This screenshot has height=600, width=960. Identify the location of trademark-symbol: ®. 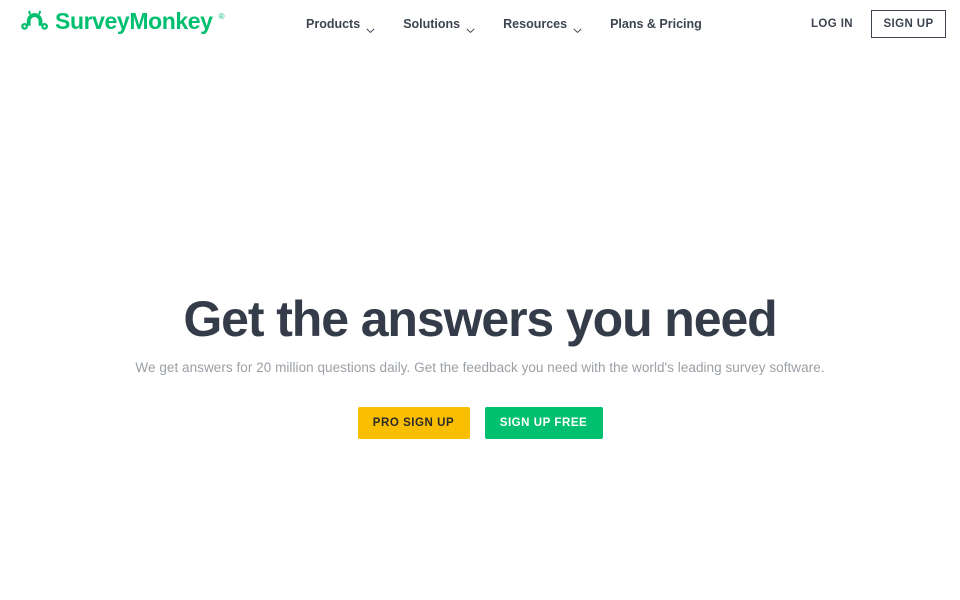
(221, 16).